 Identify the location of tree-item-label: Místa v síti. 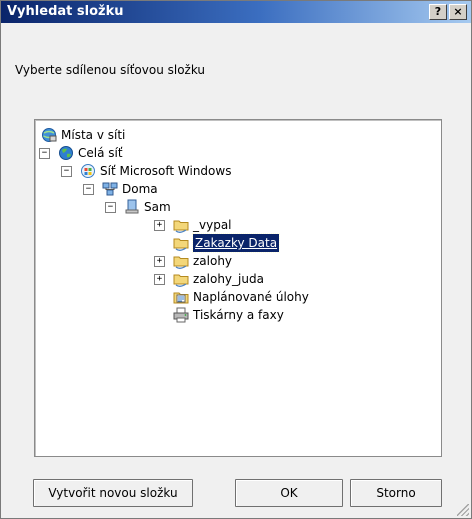
(93, 135).